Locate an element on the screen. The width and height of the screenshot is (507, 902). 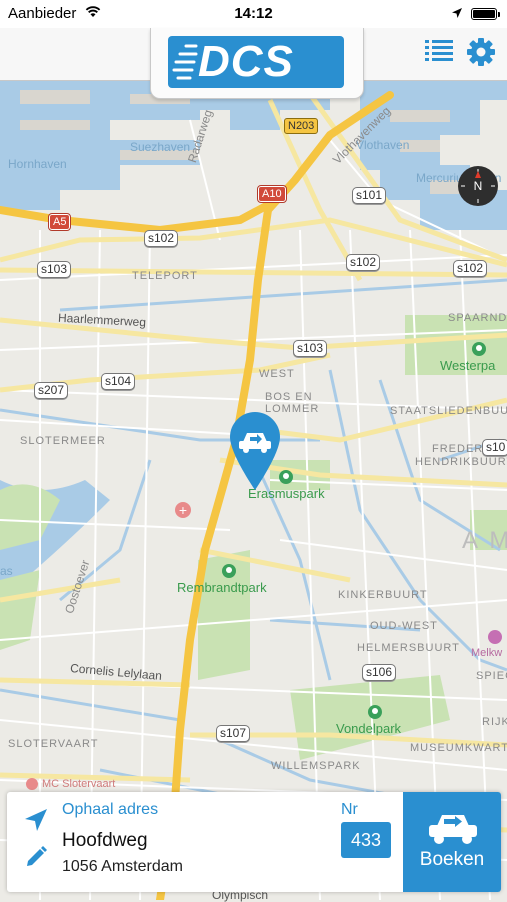
map-label-spaarnda: SPAARNDA is located at coordinates (477, 318).